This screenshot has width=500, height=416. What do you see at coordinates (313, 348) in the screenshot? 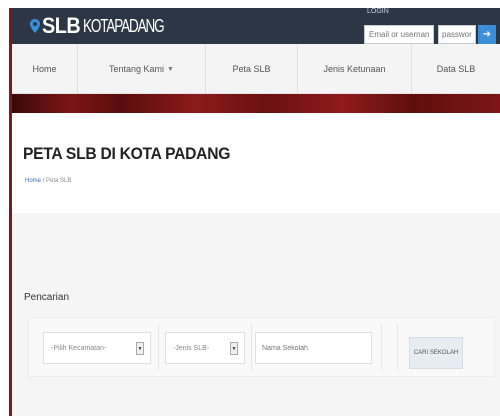
I see `school-name-input` at bounding box center [313, 348].